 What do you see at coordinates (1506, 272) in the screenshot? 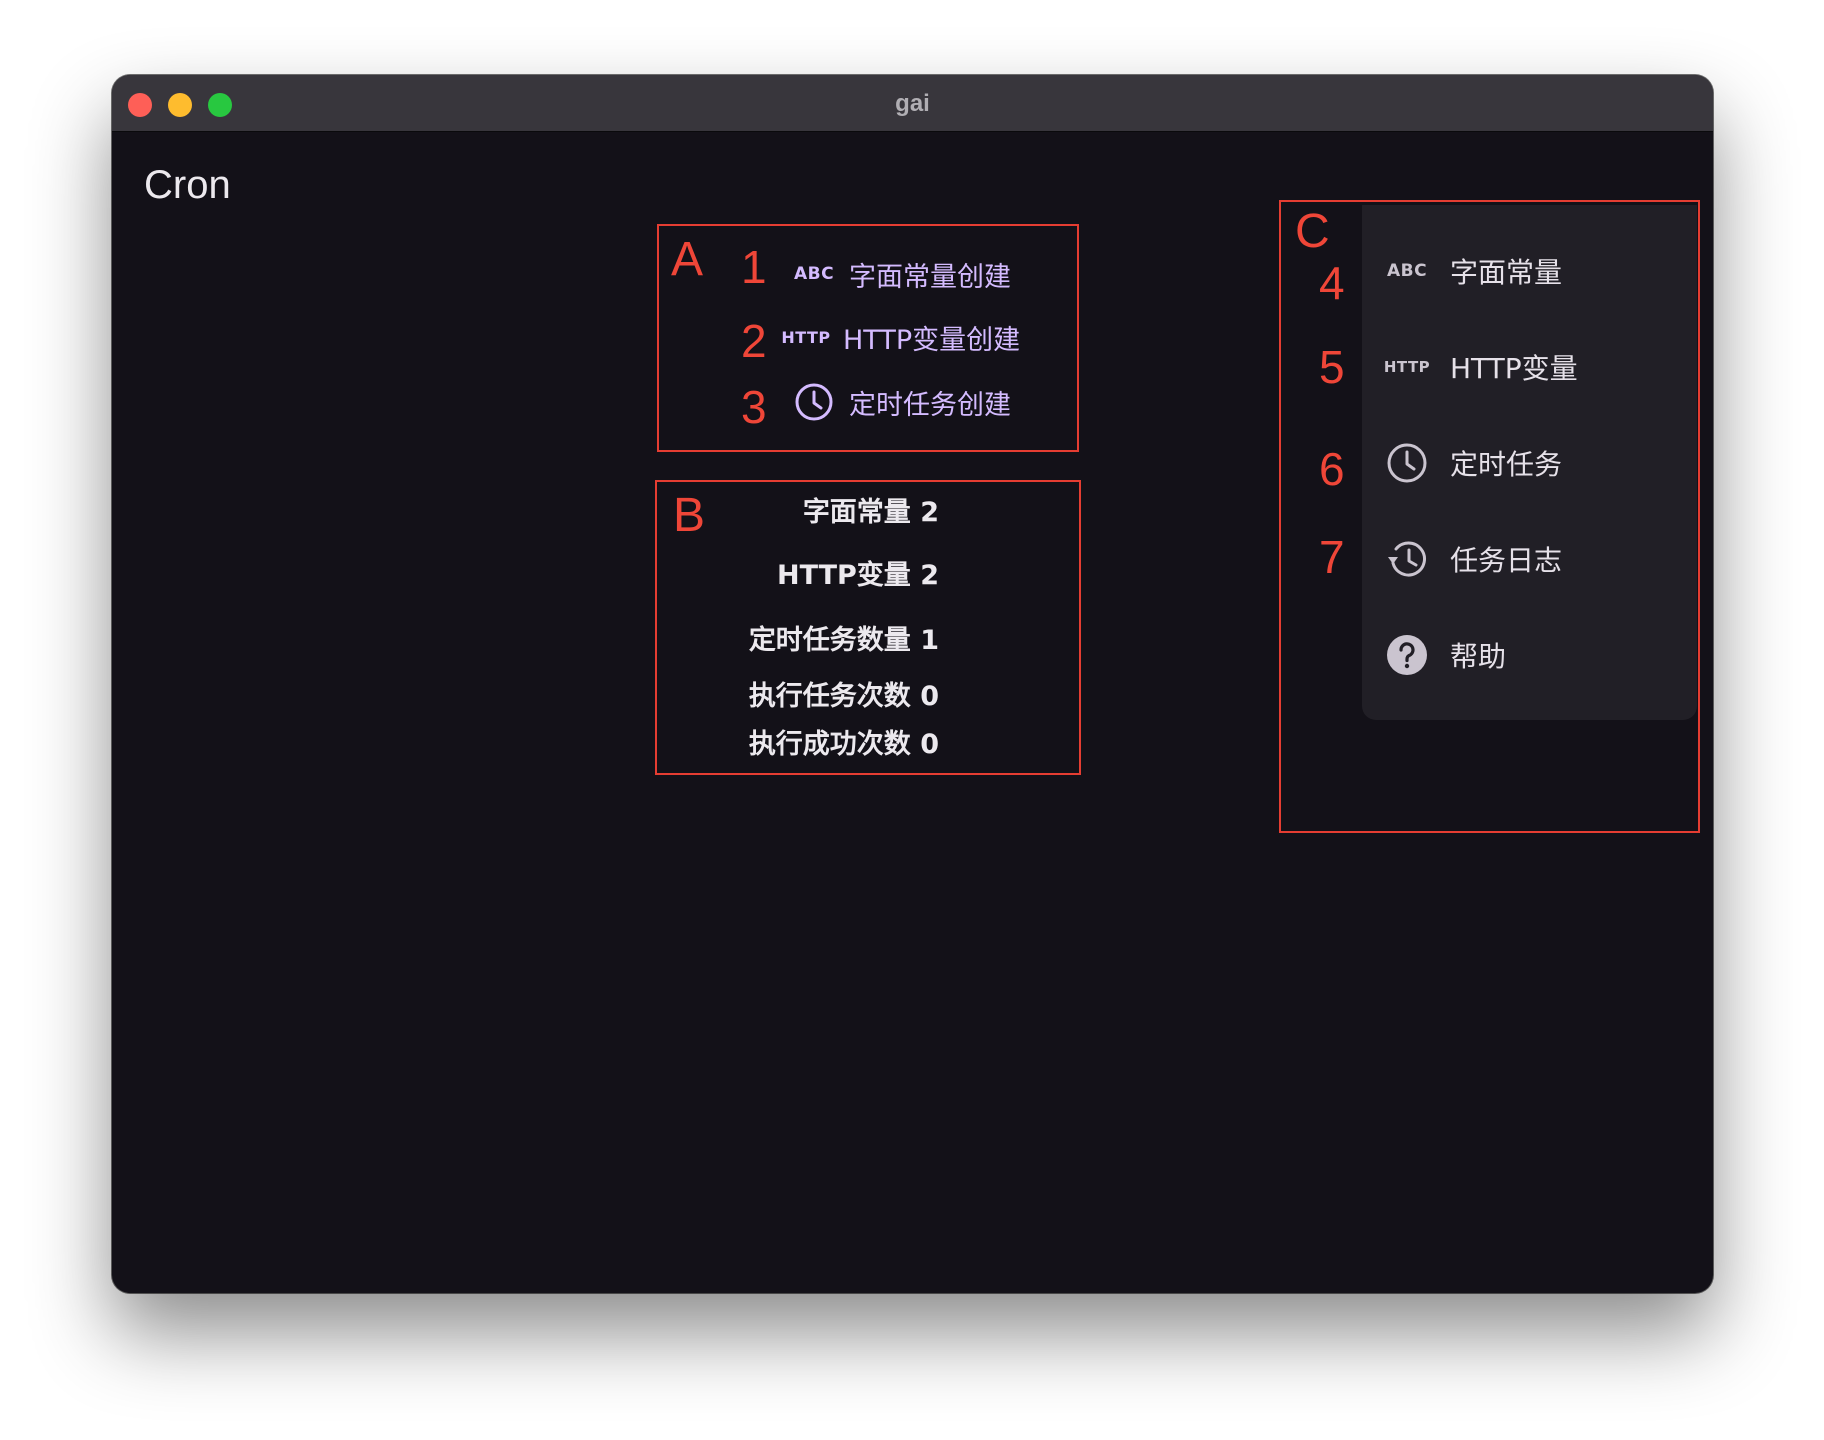
I see `nav-item-literal-constants-label: 字面常量` at bounding box center [1506, 272].